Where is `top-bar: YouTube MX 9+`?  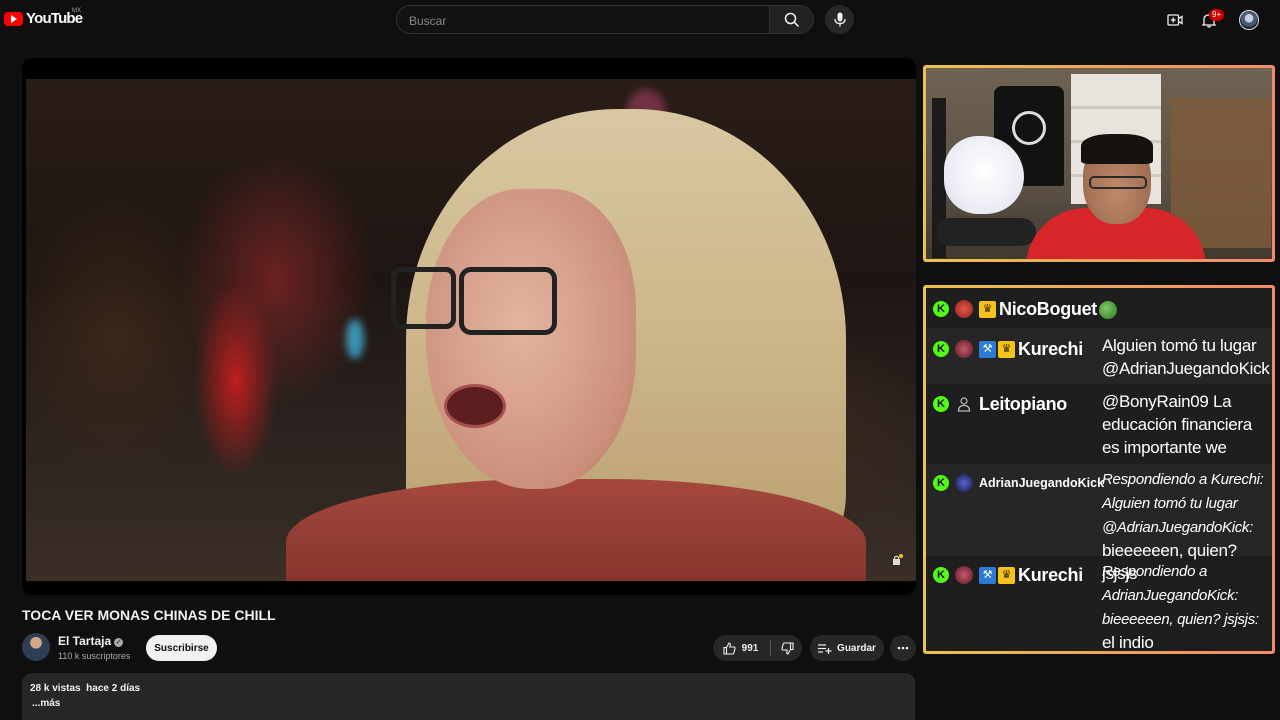
top-bar: YouTube MX 9+ is located at coordinates (640, 20).